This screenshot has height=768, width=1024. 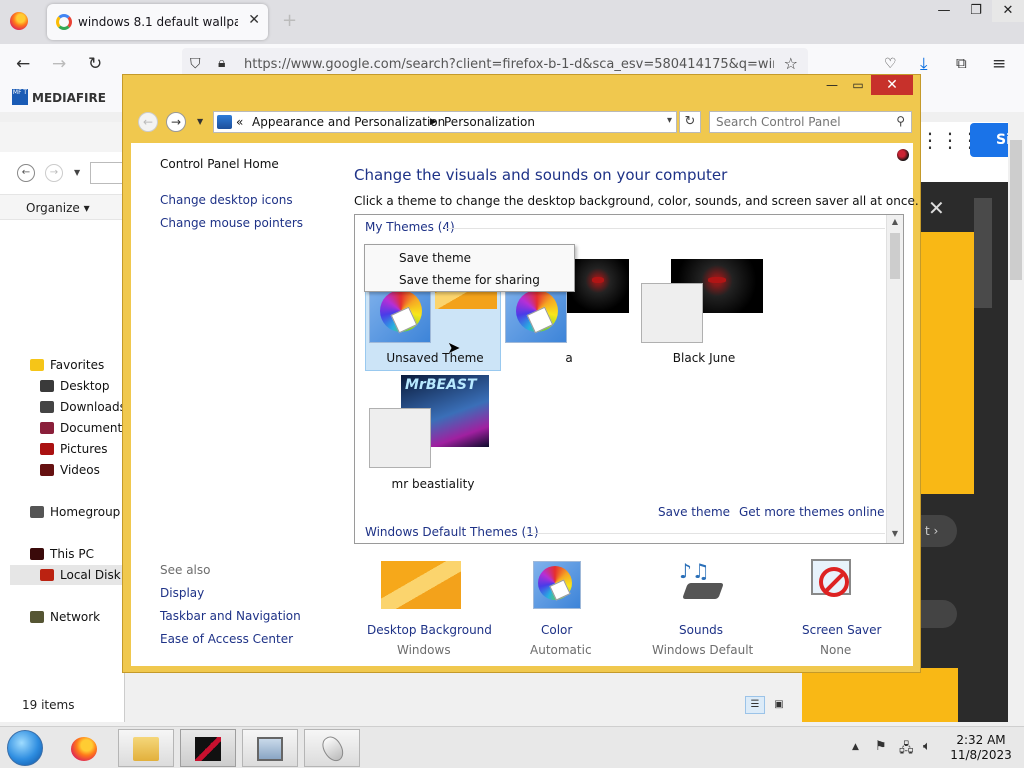 I want to click on desktop-background-link: Desktop Background, so click(x=429, y=630).